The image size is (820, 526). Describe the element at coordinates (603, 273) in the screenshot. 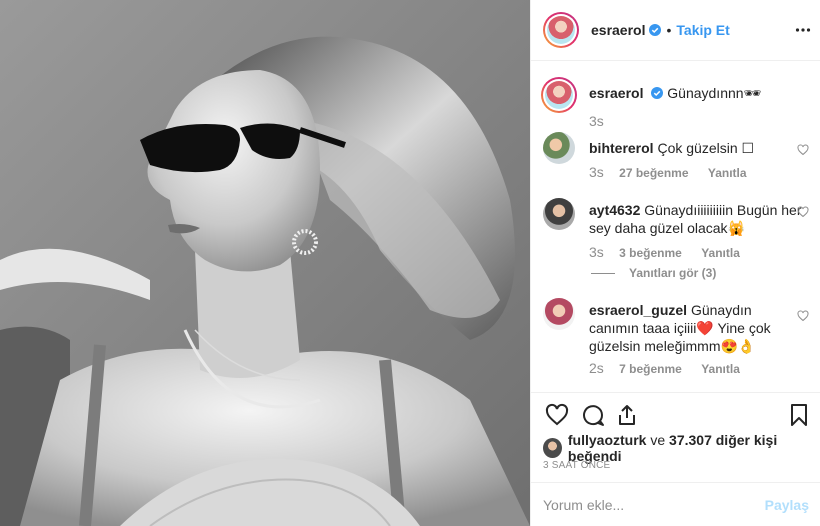

I see `replies-divider` at that location.